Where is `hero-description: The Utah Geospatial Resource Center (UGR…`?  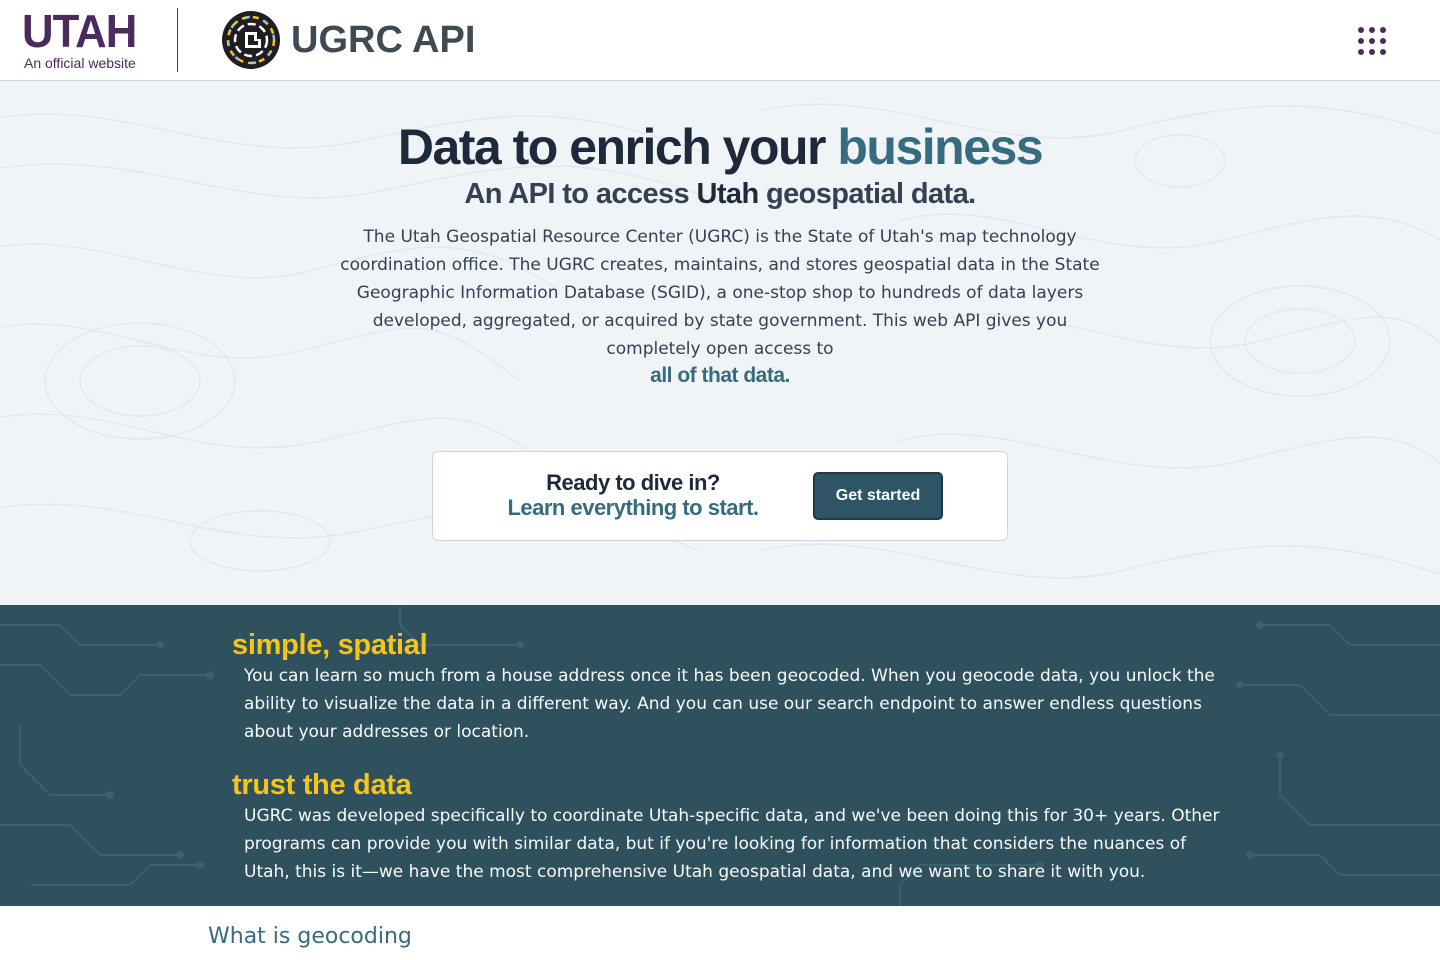 hero-description: The Utah Geospatial Resource Center (UGR… is located at coordinates (720, 293).